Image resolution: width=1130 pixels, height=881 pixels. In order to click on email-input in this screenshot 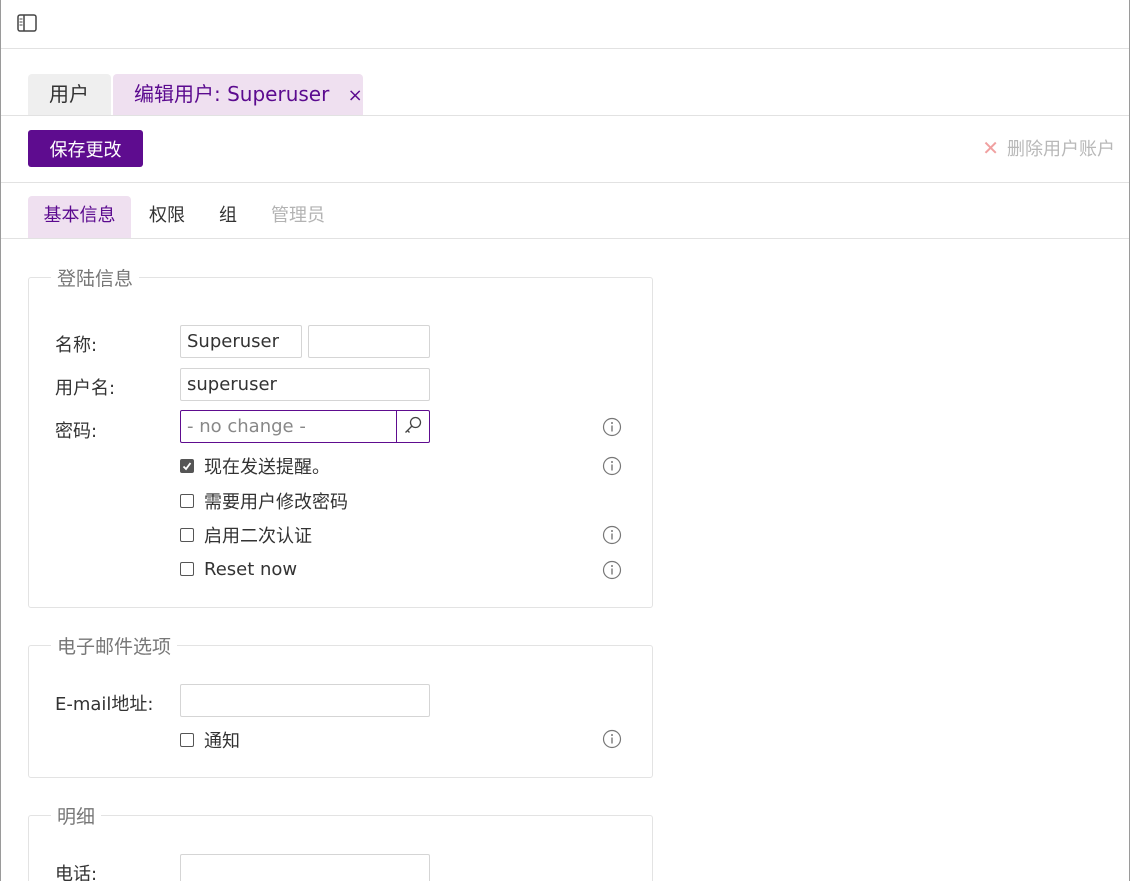, I will do `click(305, 700)`.